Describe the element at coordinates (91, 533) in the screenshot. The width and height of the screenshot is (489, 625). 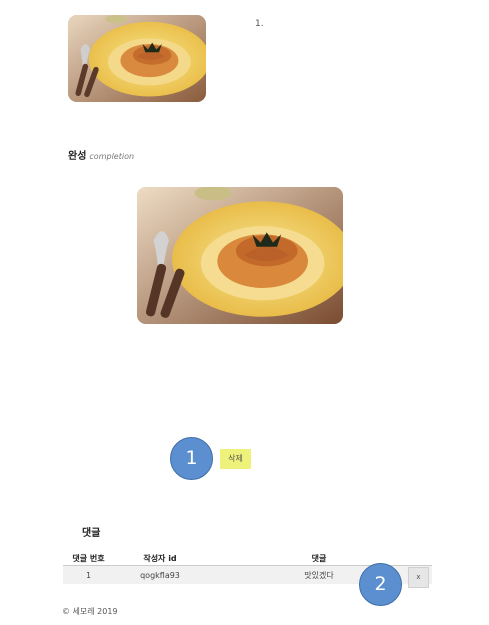
I see `comments-heading: 댓글` at that location.